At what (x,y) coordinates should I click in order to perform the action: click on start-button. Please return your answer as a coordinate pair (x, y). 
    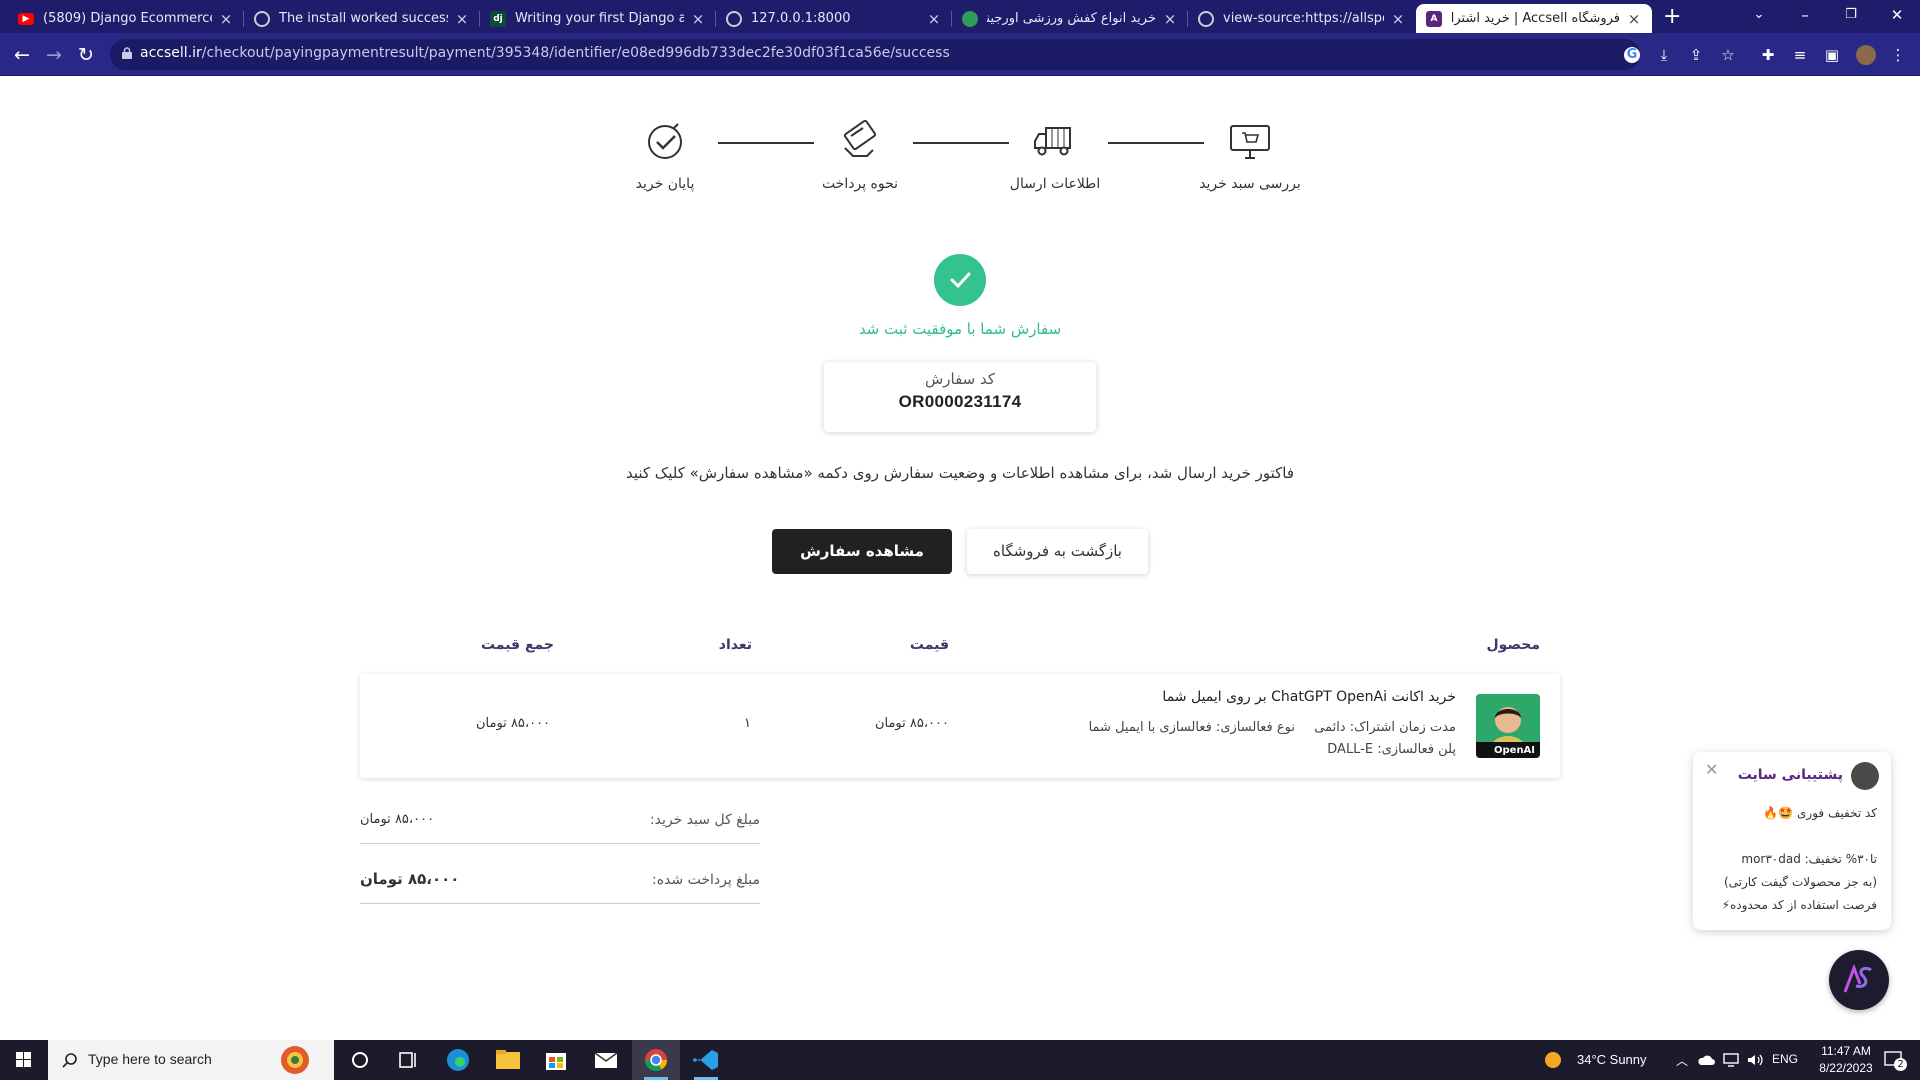
    Looking at the image, I should click on (24, 1060).